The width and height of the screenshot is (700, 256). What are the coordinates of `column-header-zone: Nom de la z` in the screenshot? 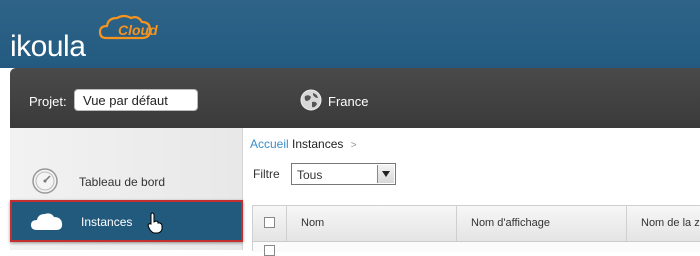 It's located at (663, 223).